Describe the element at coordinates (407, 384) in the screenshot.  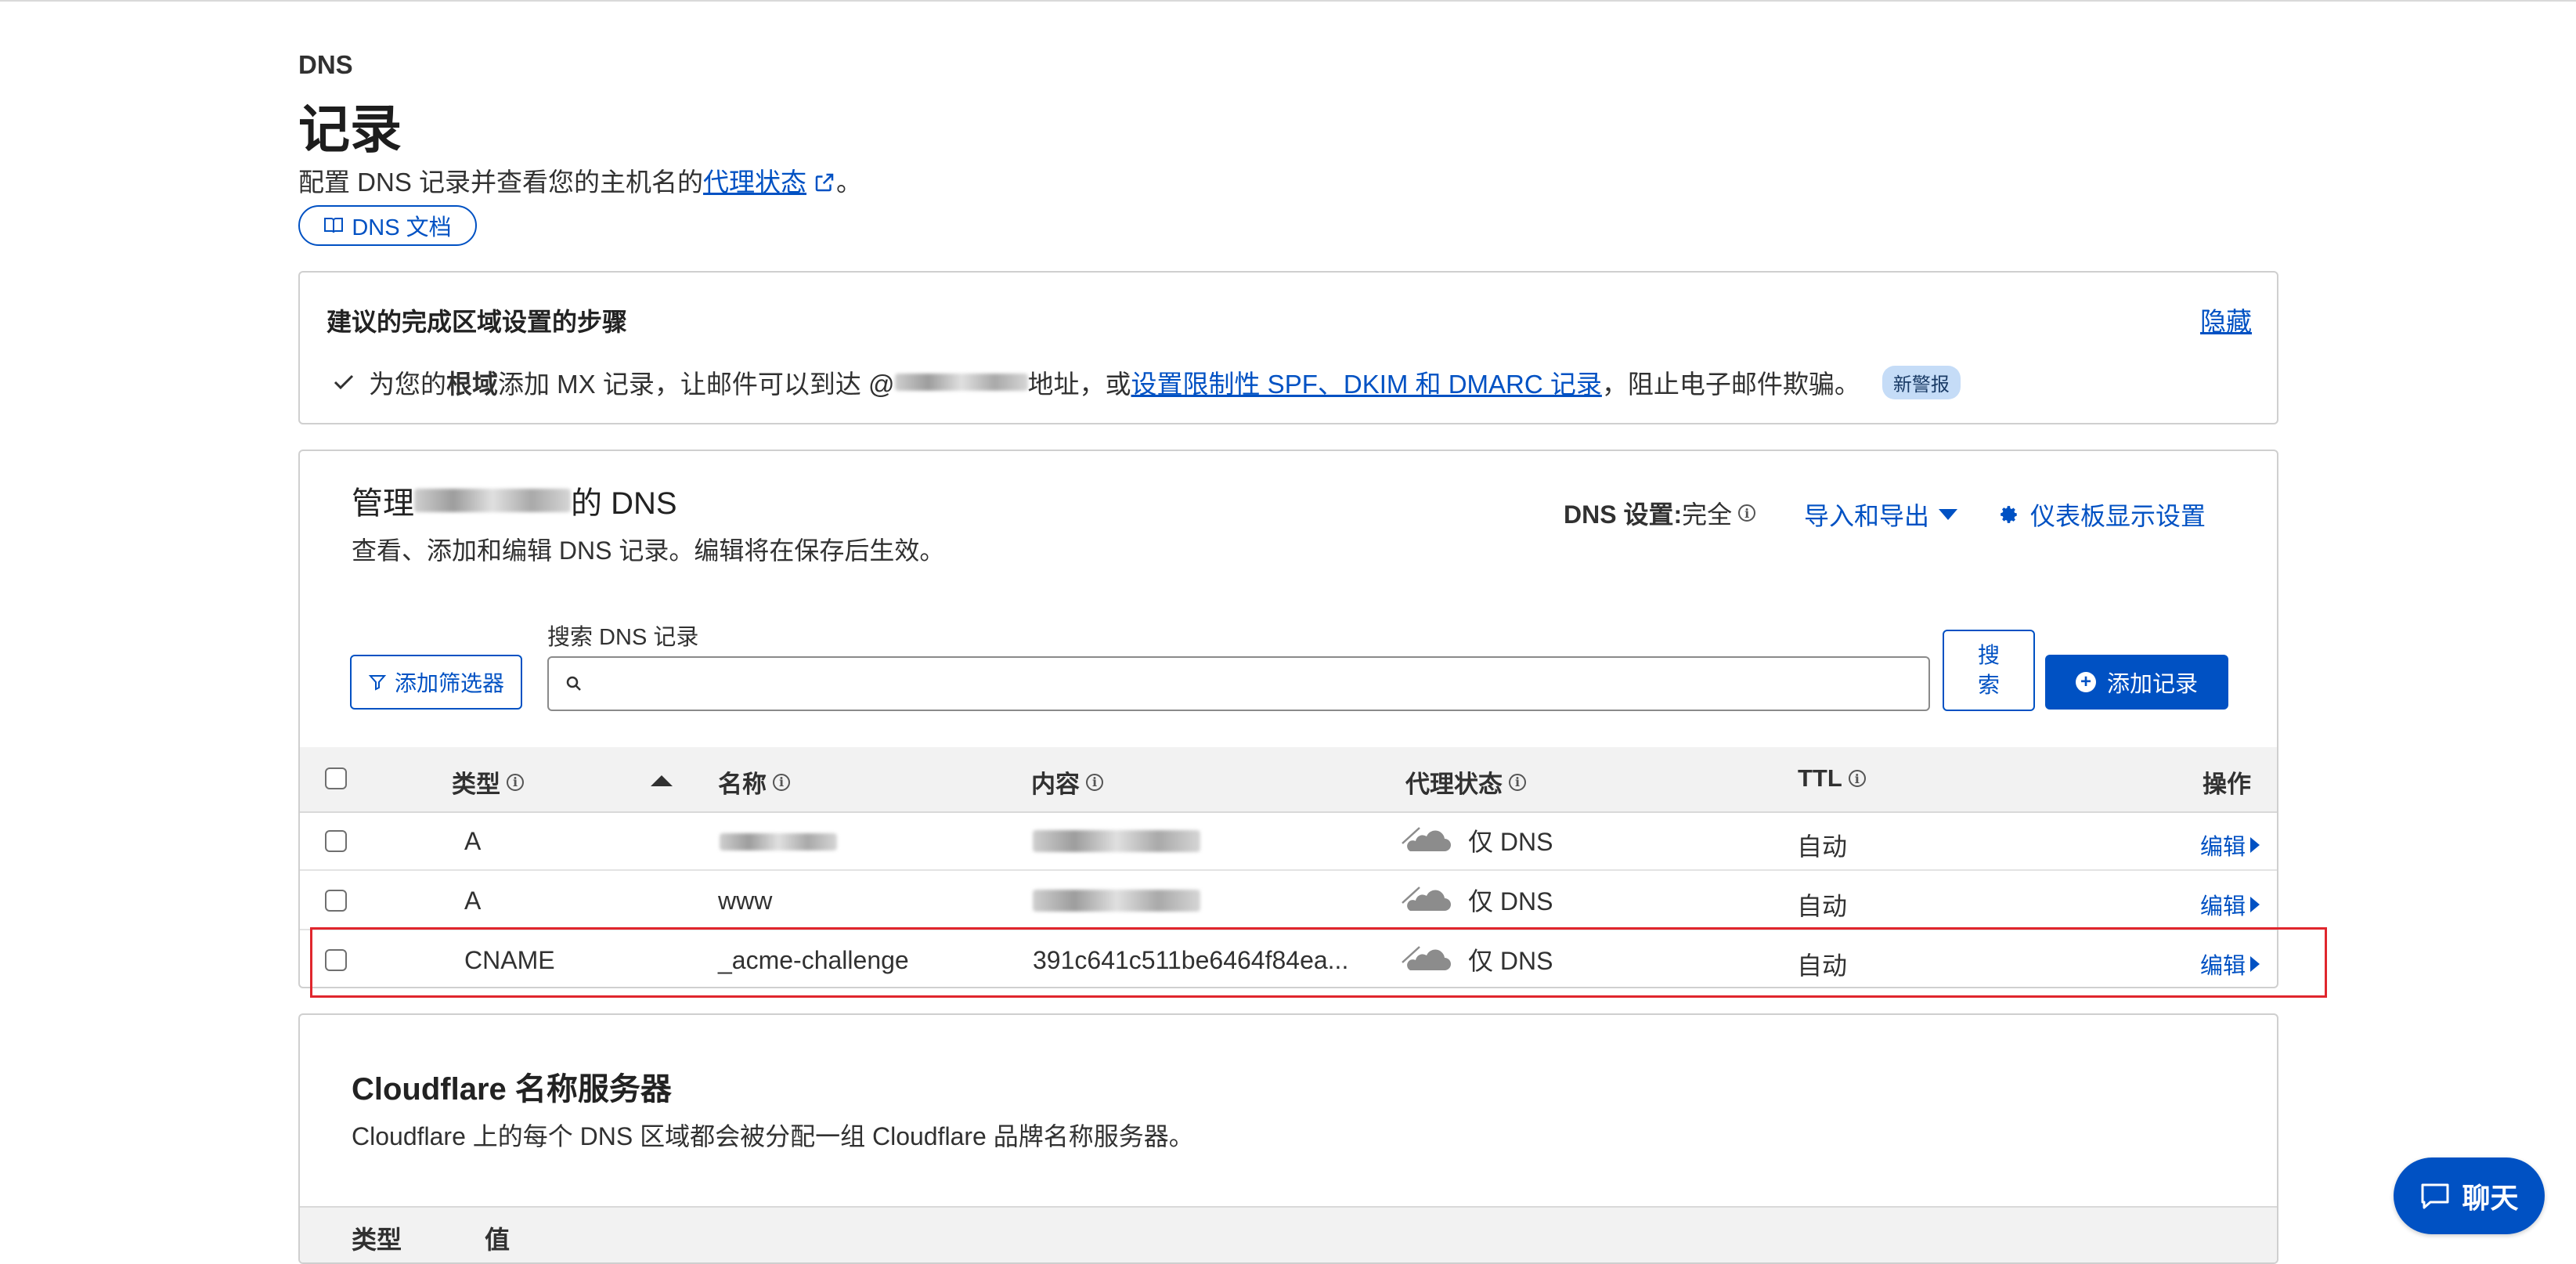
I see `rec-text-1: 为您的` at that location.